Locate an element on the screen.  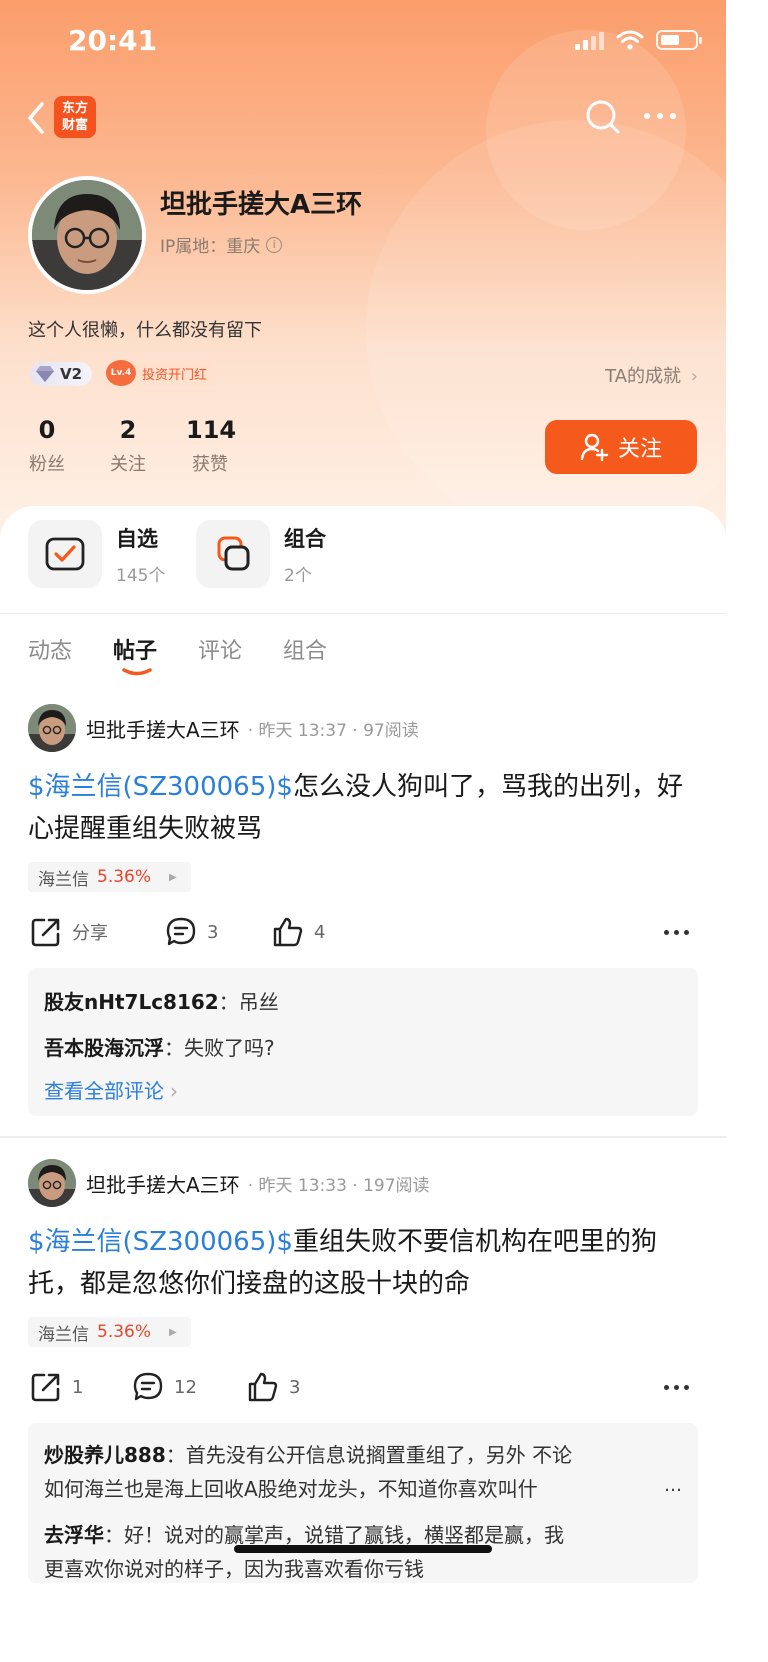
quick-link-watchlist: 自选 145个 is located at coordinates (96, 554).